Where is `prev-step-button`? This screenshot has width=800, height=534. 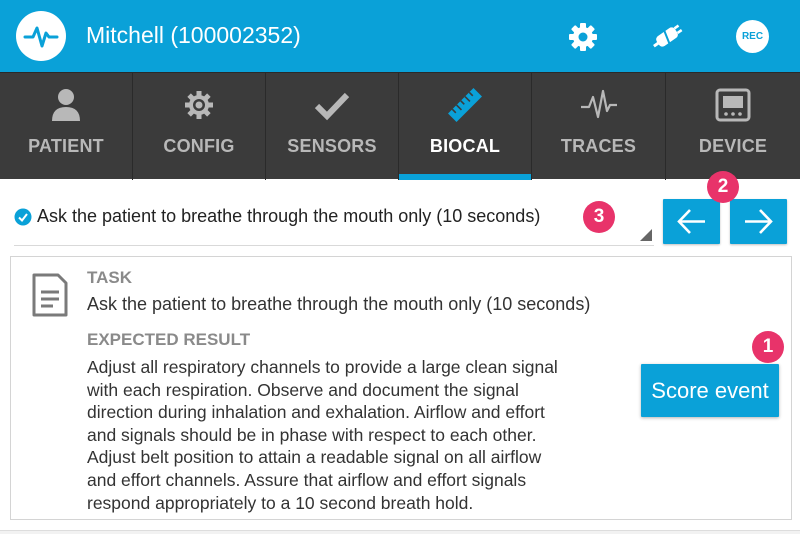
prev-step-button is located at coordinates (691, 221).